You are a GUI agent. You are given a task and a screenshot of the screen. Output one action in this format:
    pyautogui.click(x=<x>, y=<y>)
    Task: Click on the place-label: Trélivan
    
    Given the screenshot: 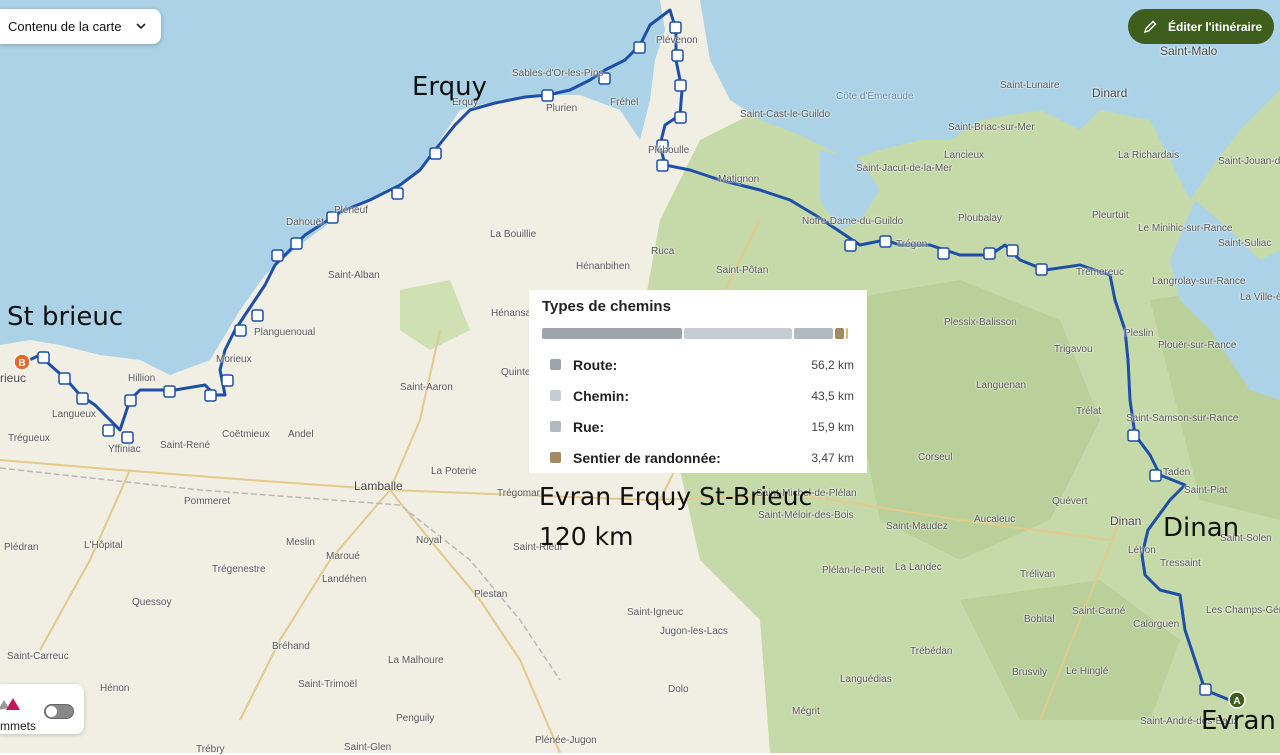 What is the action you would take?
    pyautogui.click(x=1038, y=574)
    